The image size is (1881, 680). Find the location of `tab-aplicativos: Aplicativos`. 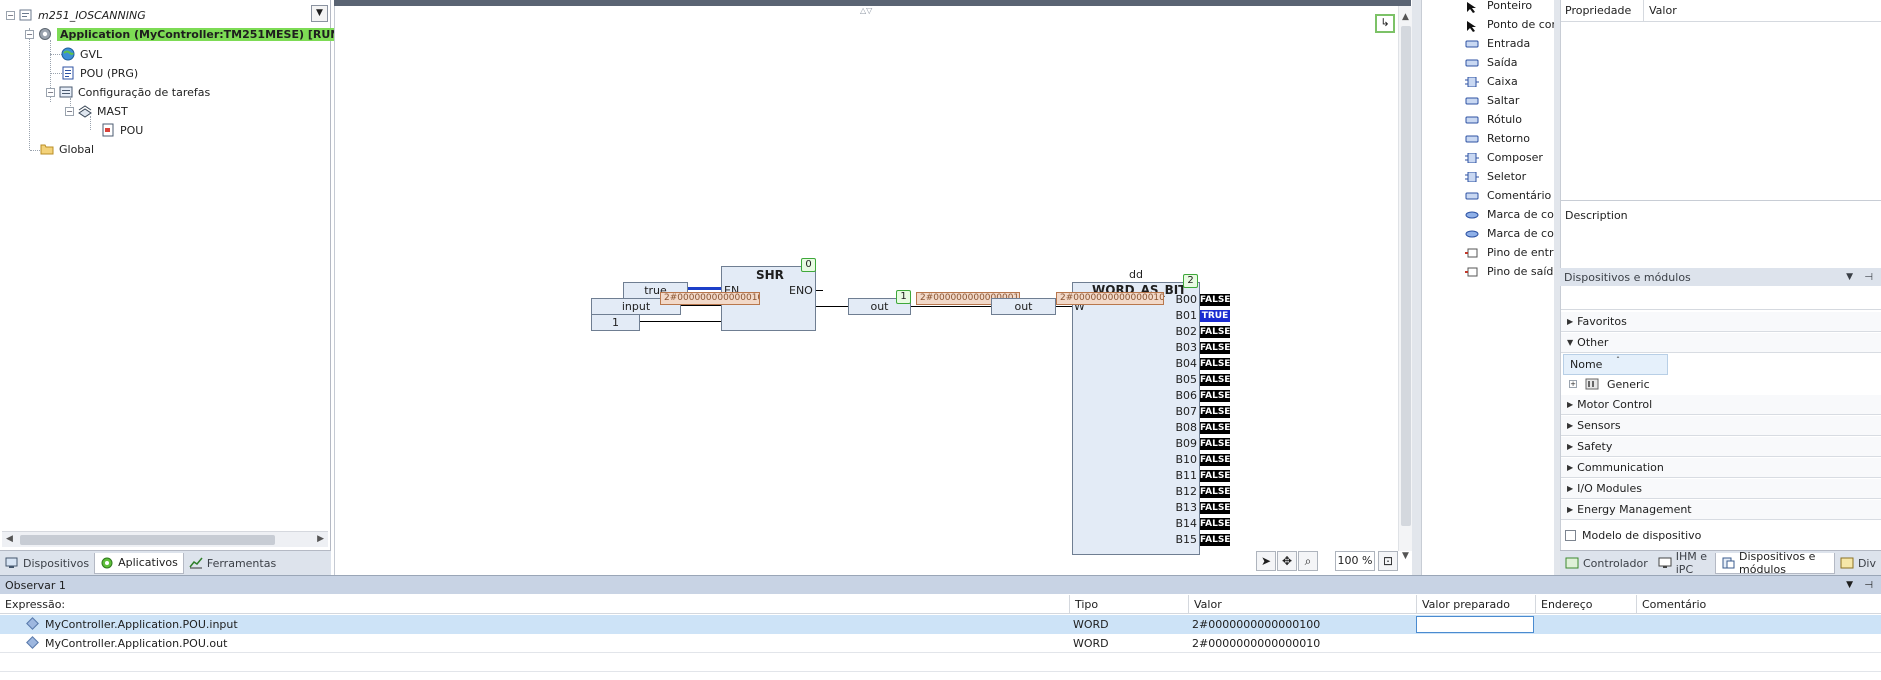

tab-aplicativos: Aplicativos is located at coordinates (139, 563).